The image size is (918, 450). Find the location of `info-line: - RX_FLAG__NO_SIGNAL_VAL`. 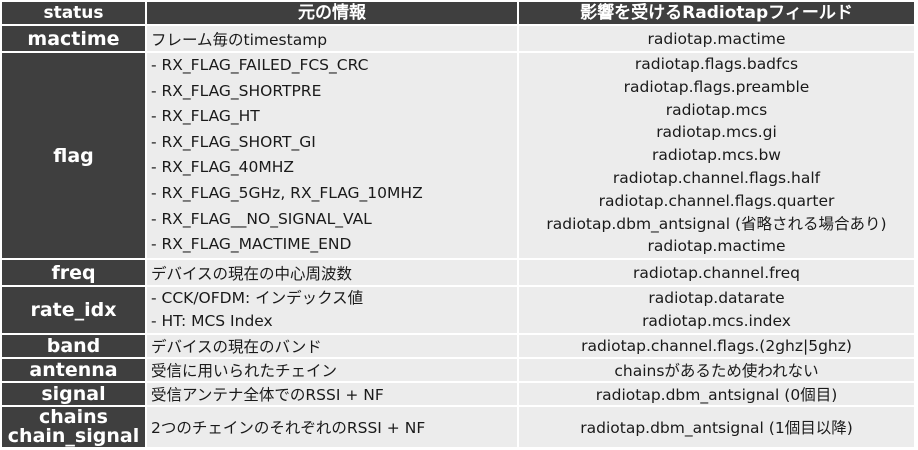

info-line: - RX_FLAG__NO_SIGNAL_VAL is located at coordinates (261, 218).